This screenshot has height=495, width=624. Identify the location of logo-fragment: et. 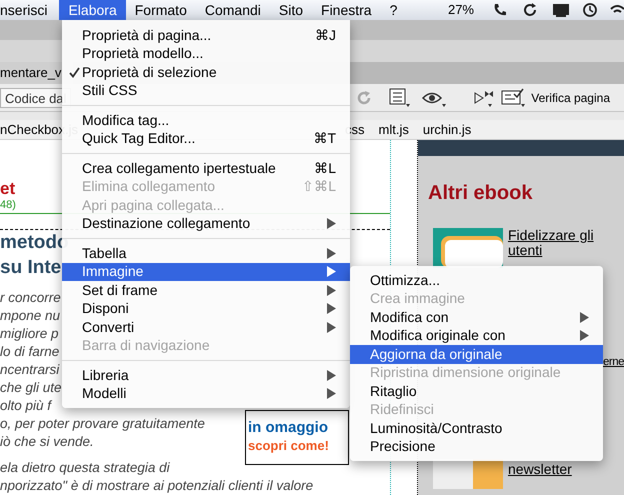
(8, 189).